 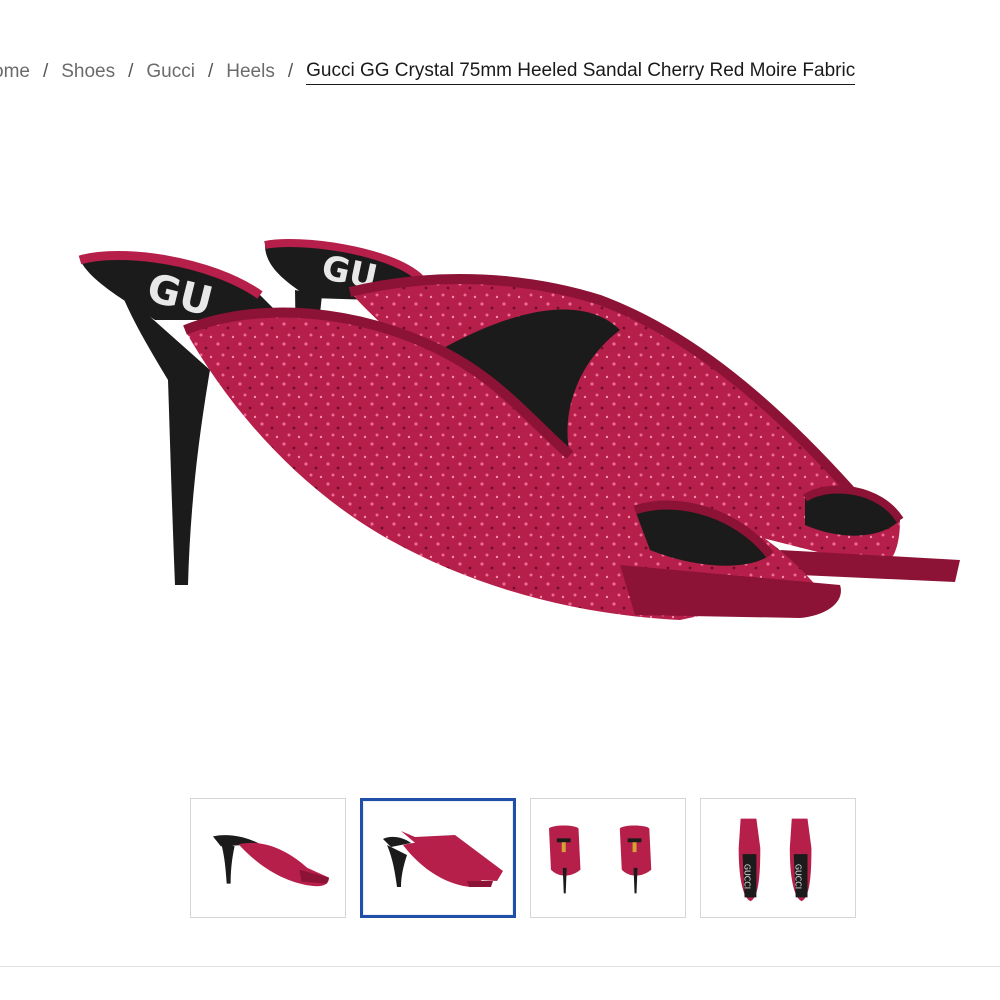 What do you see at coordinates (500, 966) in the screenshot?
I see `section-divider` at bounding box center [500, 966].